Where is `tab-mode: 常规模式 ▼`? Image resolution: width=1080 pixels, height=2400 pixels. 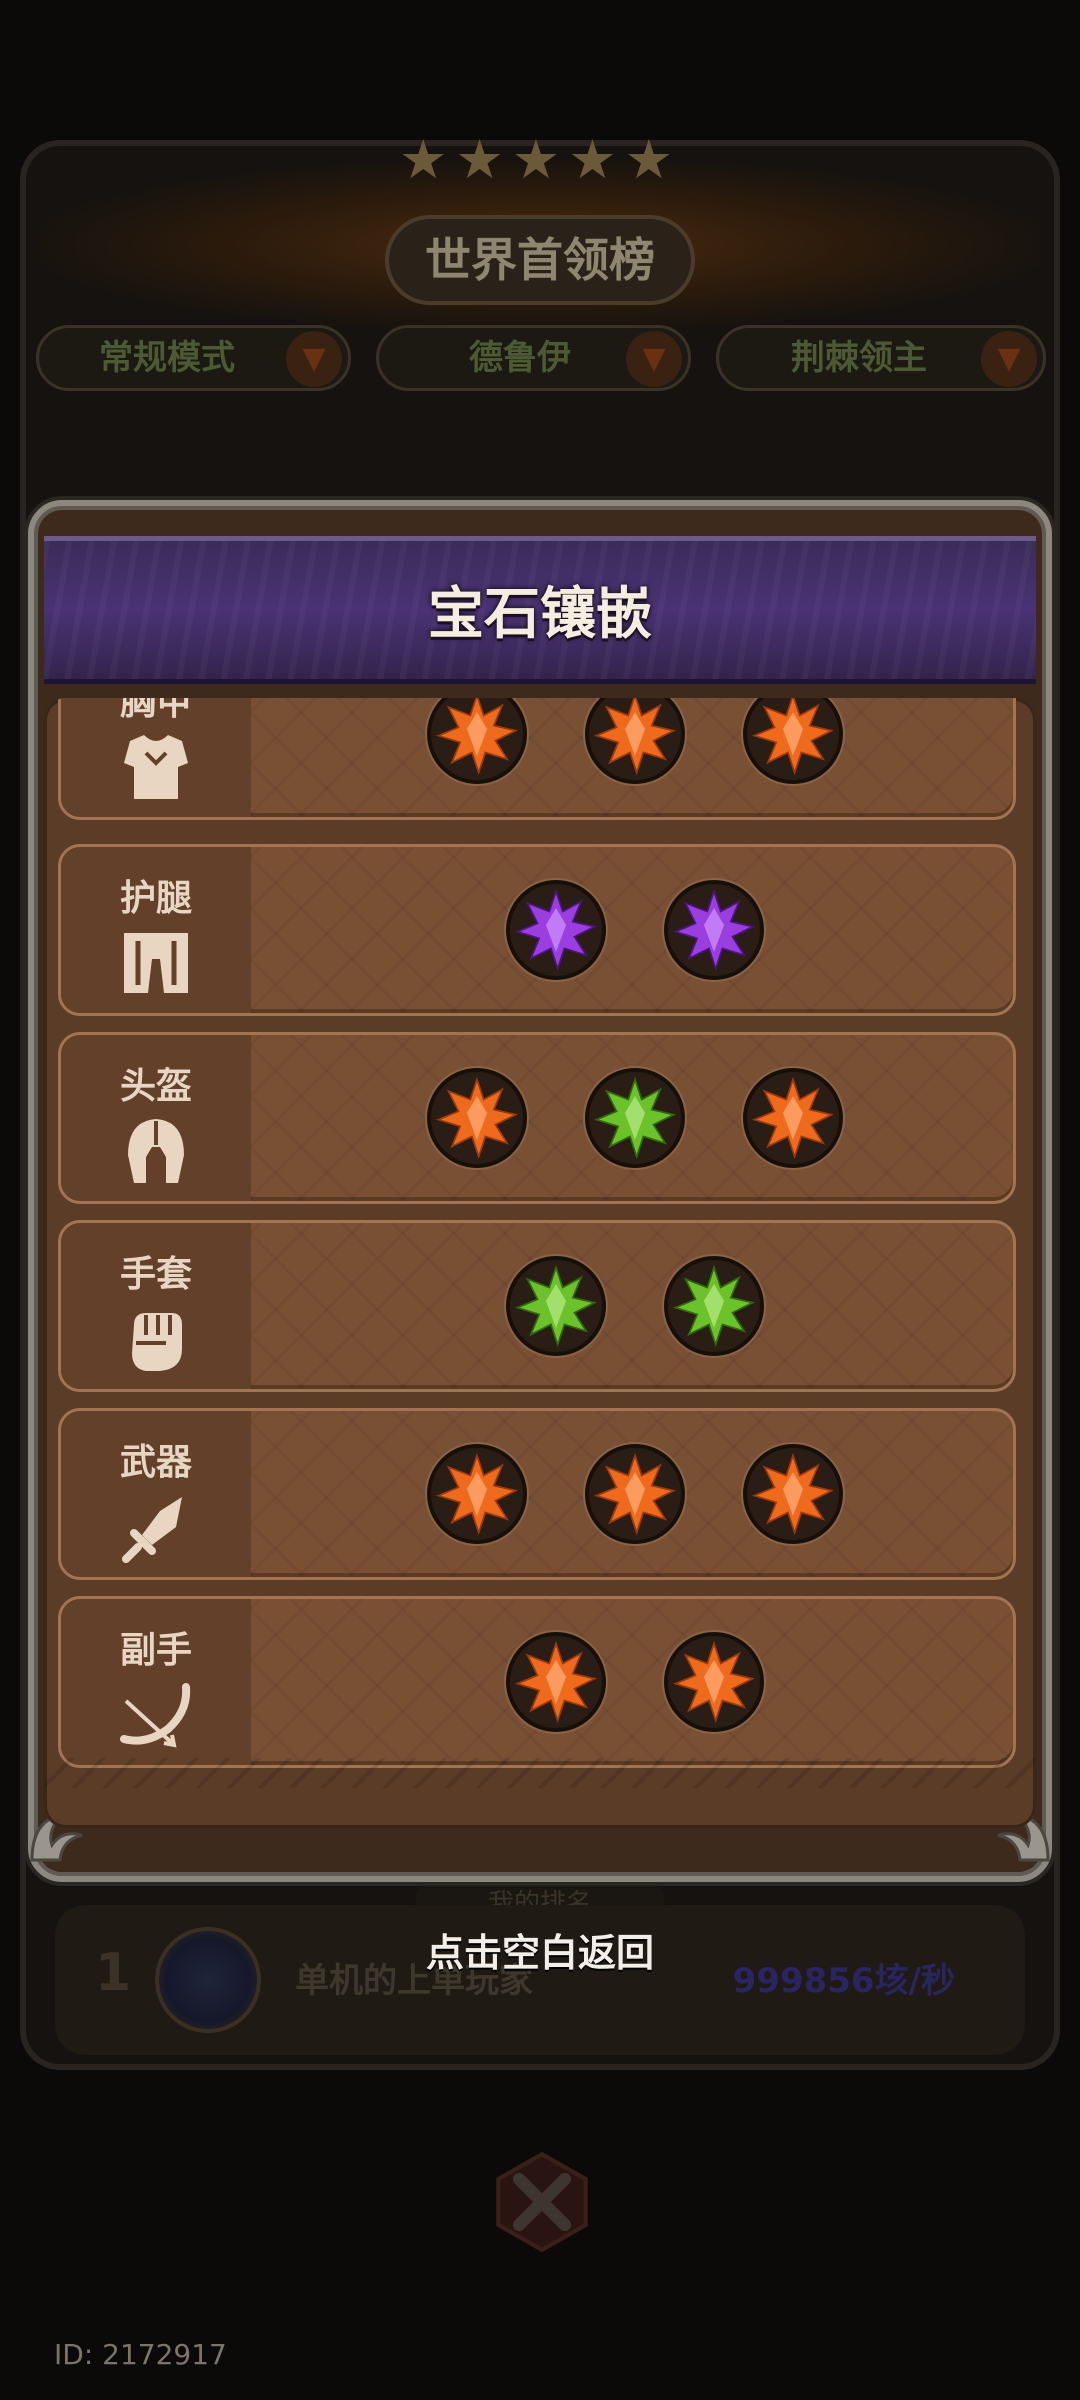 tab-mode: 常规模式 ▼ is located at coordinates (193, 358).